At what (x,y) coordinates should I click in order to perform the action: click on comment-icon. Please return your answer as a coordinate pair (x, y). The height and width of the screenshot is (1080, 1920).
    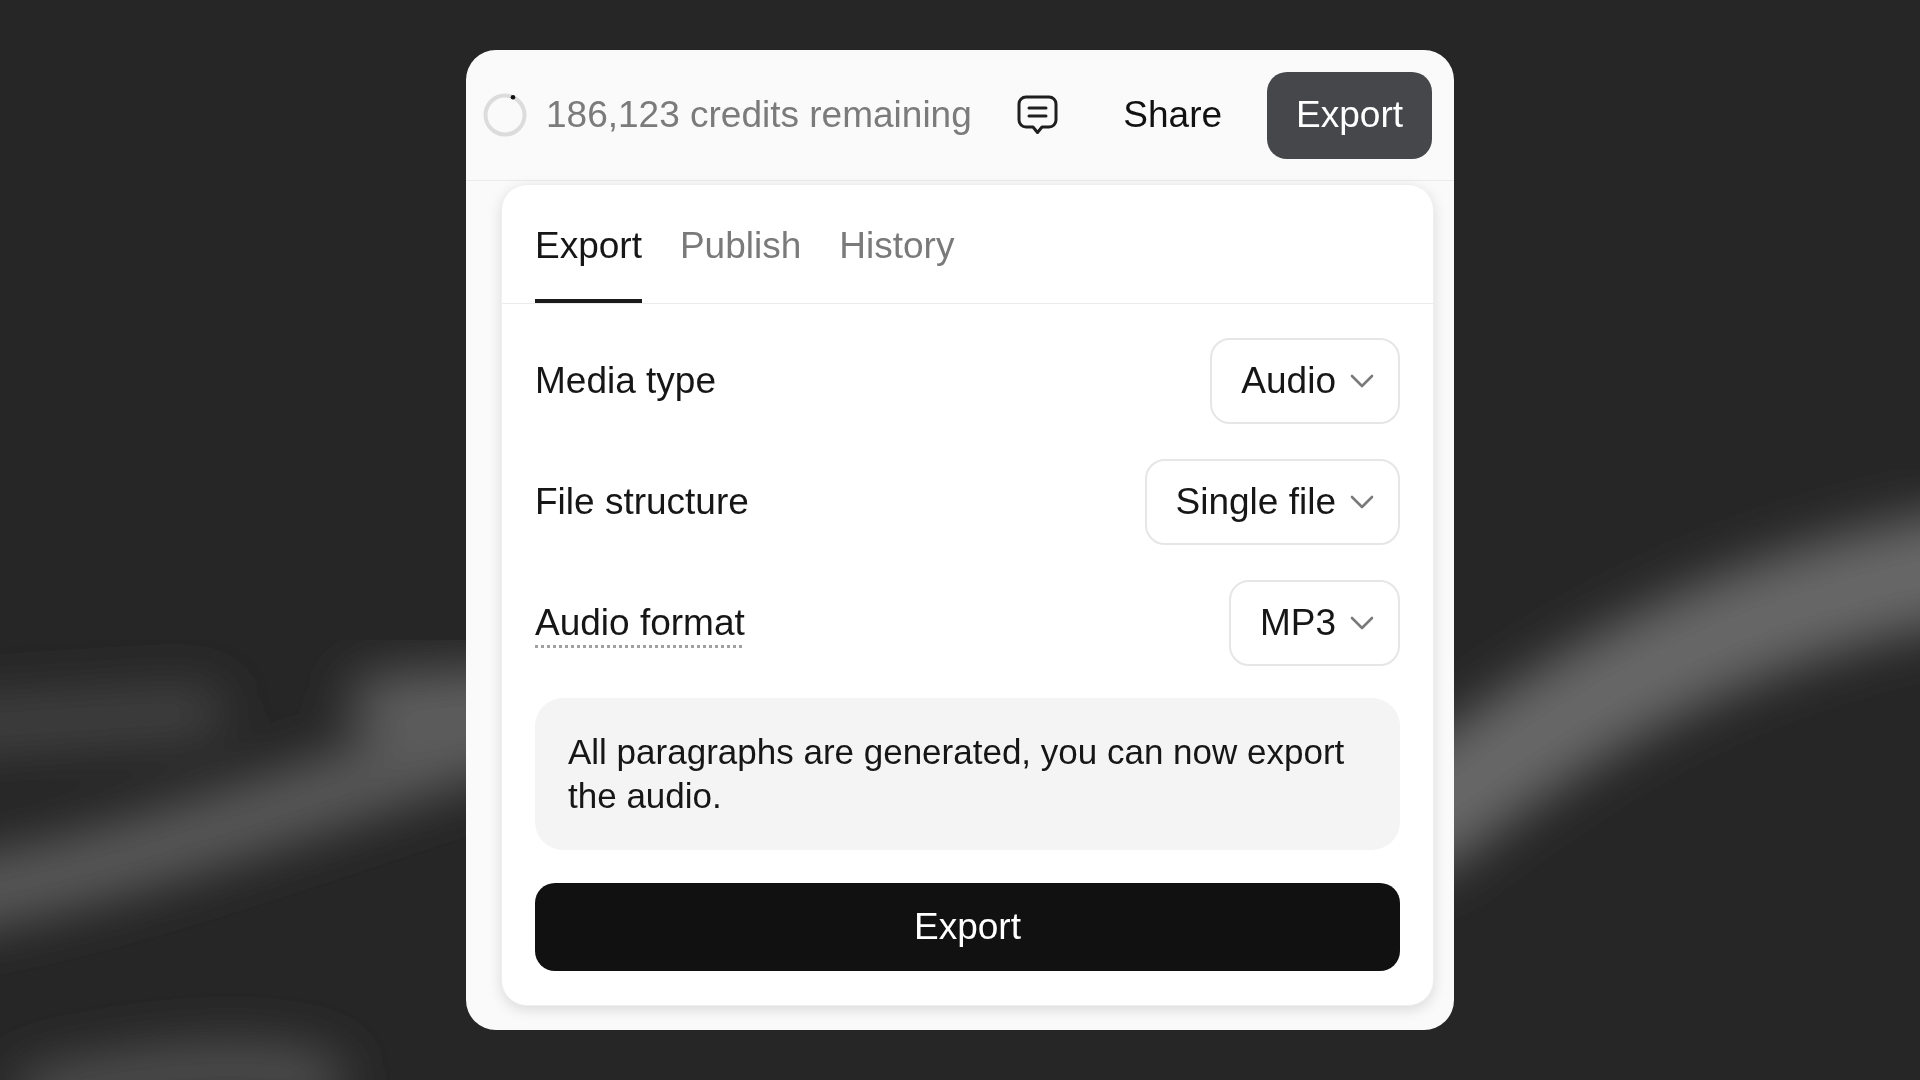
    Looking at the image, I should click on (1038, 115).